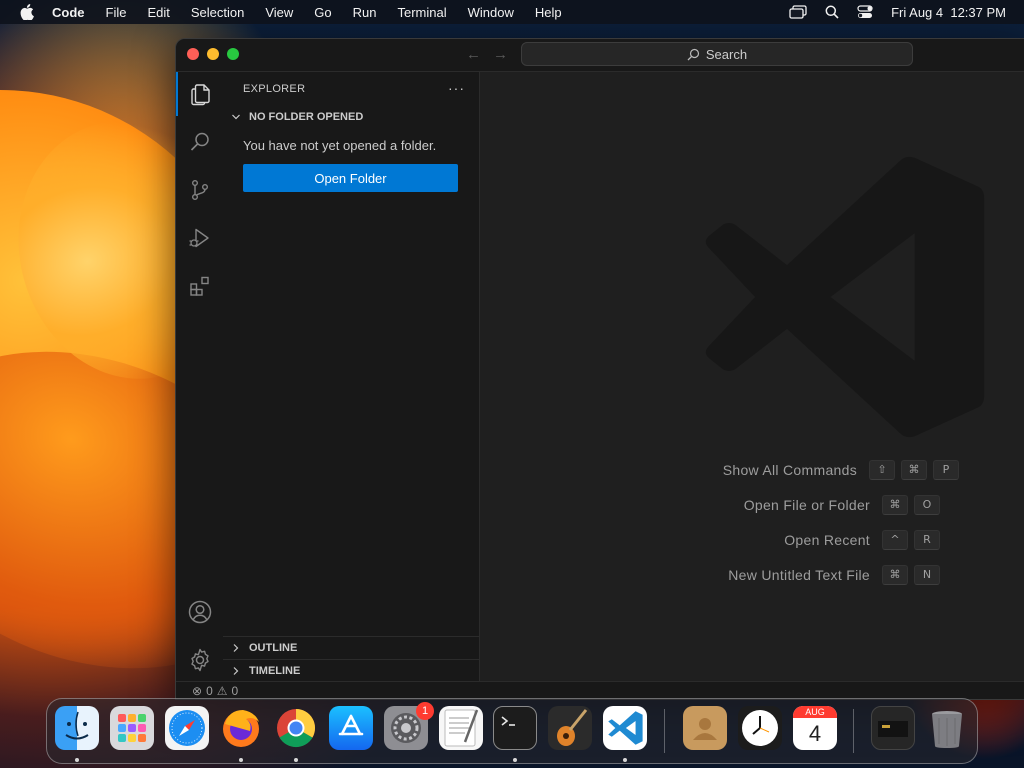 This screenshot has height=768, width=1024. What do you see at coordinates (515, 728) in the screenshot?
I see `terminal-icon` at bounding box center [515, 728].